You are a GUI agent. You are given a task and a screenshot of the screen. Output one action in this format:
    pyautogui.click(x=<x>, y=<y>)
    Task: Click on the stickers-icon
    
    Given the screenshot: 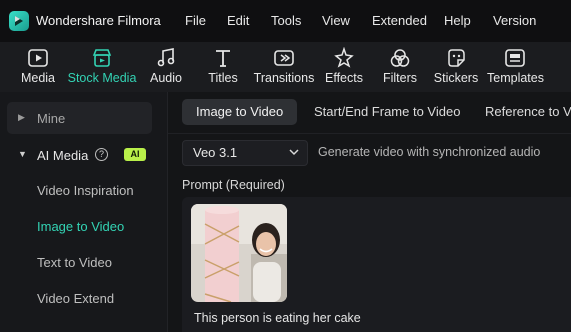 What is the action you would take?
    pyautogui.click(x=456, y=58)
    